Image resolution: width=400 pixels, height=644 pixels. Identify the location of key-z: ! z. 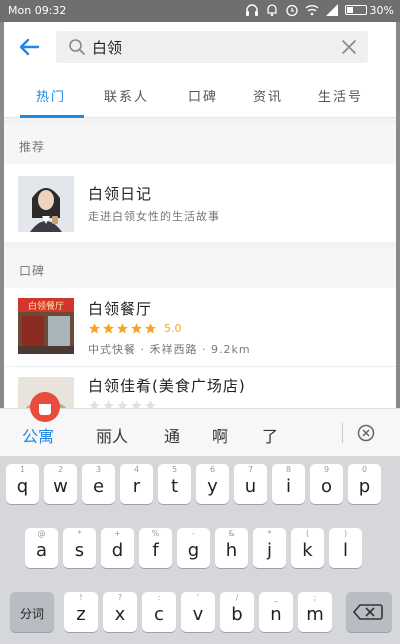
(81, 612).